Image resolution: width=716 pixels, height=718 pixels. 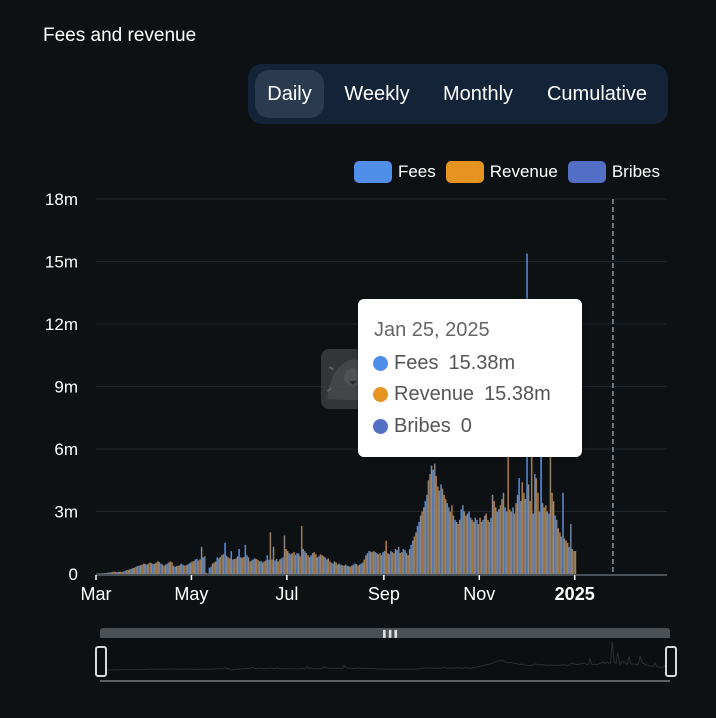 I want to click on x-tick-label: Sep, so click(x=384, y=594).